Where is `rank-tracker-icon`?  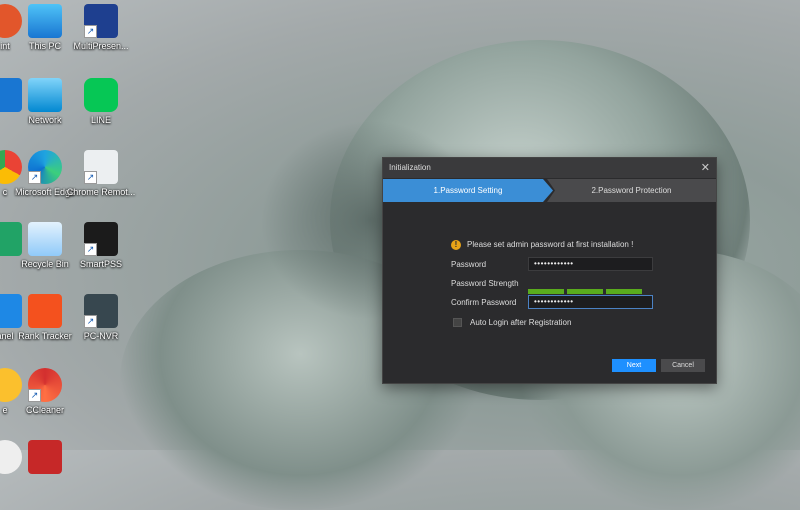
rank-tracker-icon is located at coordinates (45, 311).